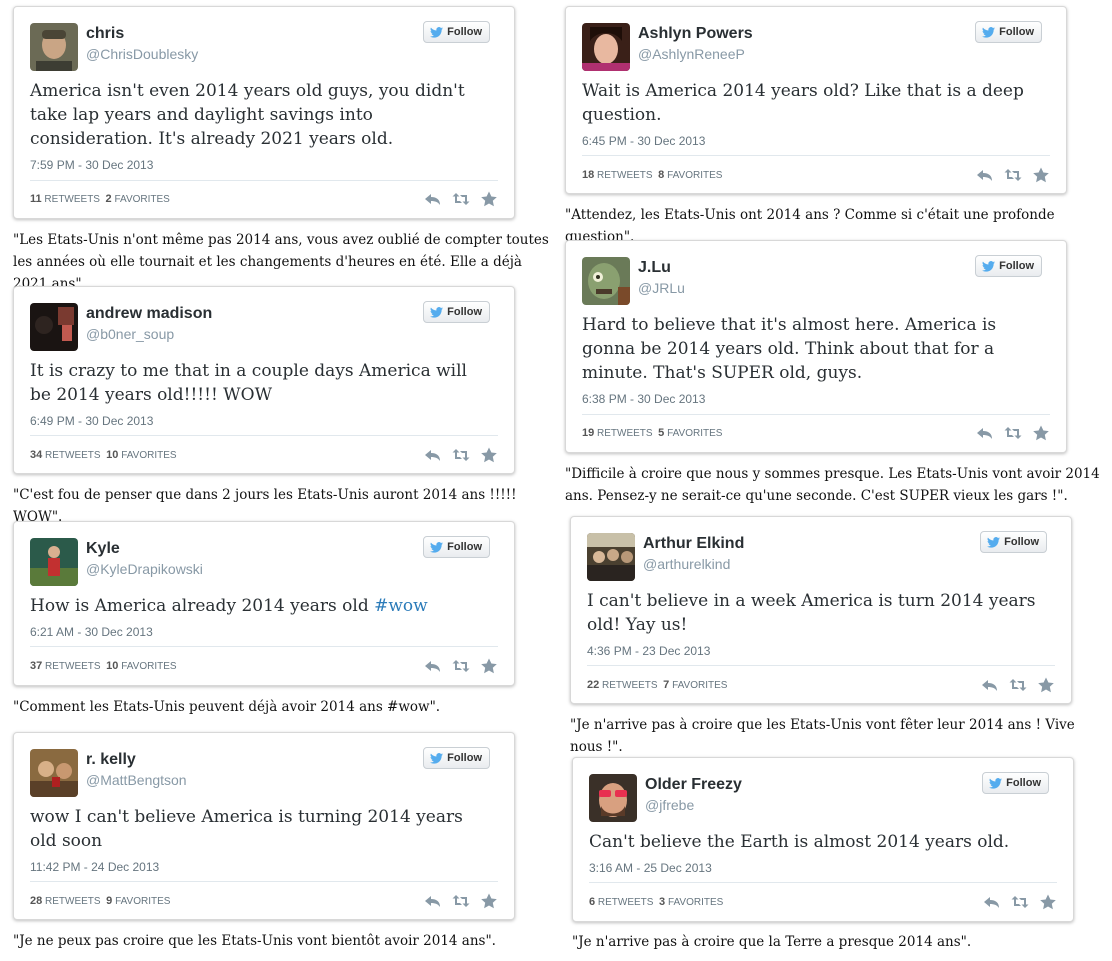  Describe the element at coordinates (136, 780) in the screenshot. I see `user-handle: @MattBengtson` at that location.